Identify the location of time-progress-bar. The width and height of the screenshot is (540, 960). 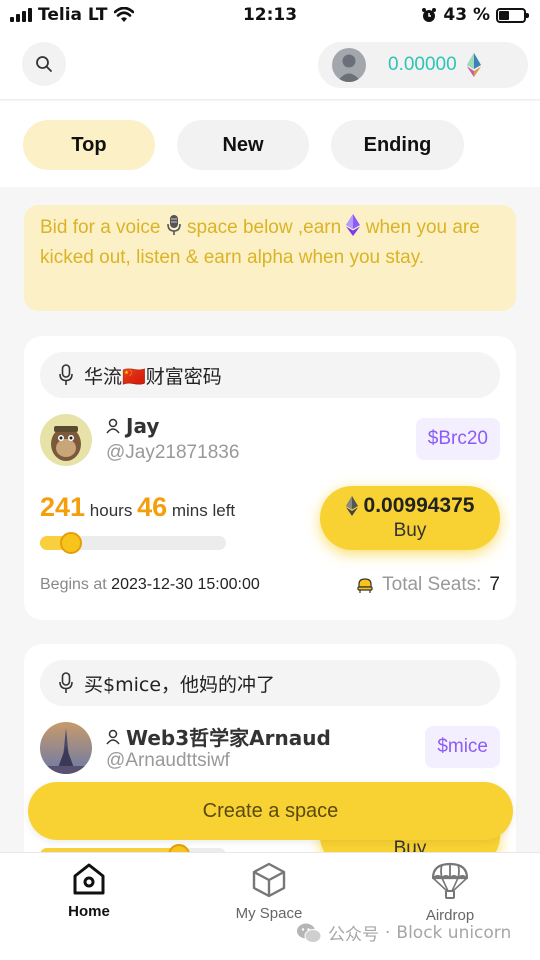
(133, 543).